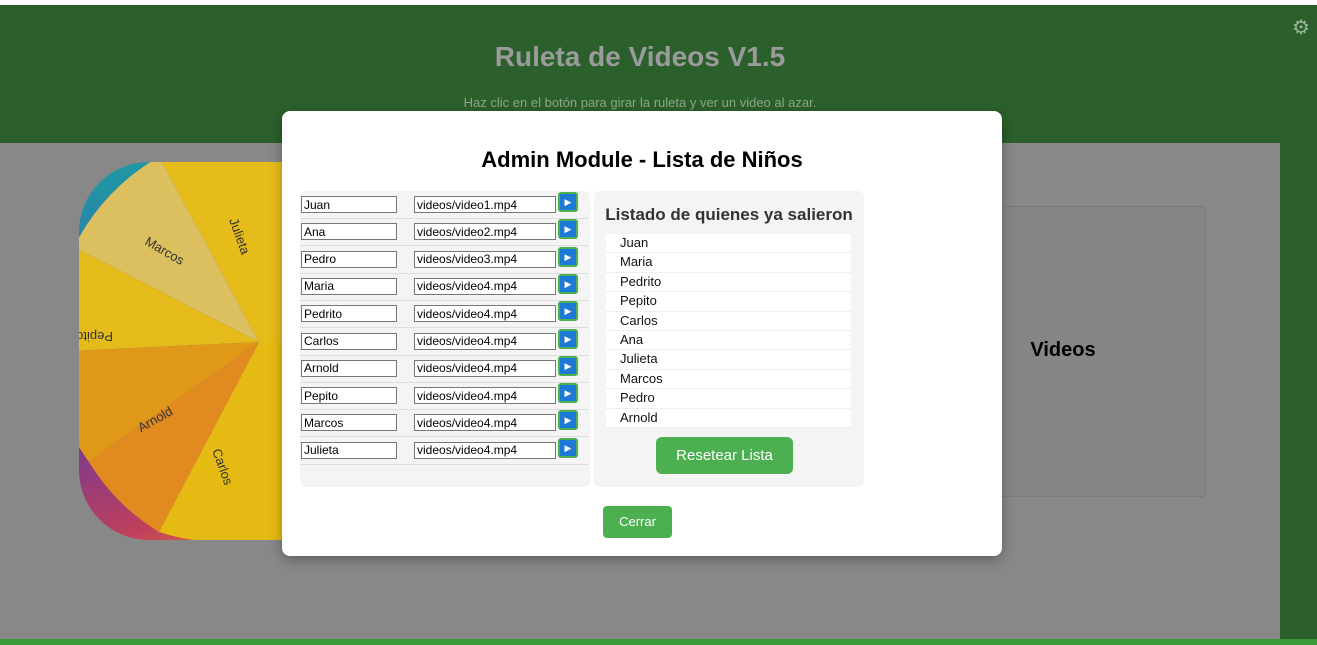  Describe the element at coordinates (728, 283) in the screenshot. I see `list-item: Pedrito` at that location.